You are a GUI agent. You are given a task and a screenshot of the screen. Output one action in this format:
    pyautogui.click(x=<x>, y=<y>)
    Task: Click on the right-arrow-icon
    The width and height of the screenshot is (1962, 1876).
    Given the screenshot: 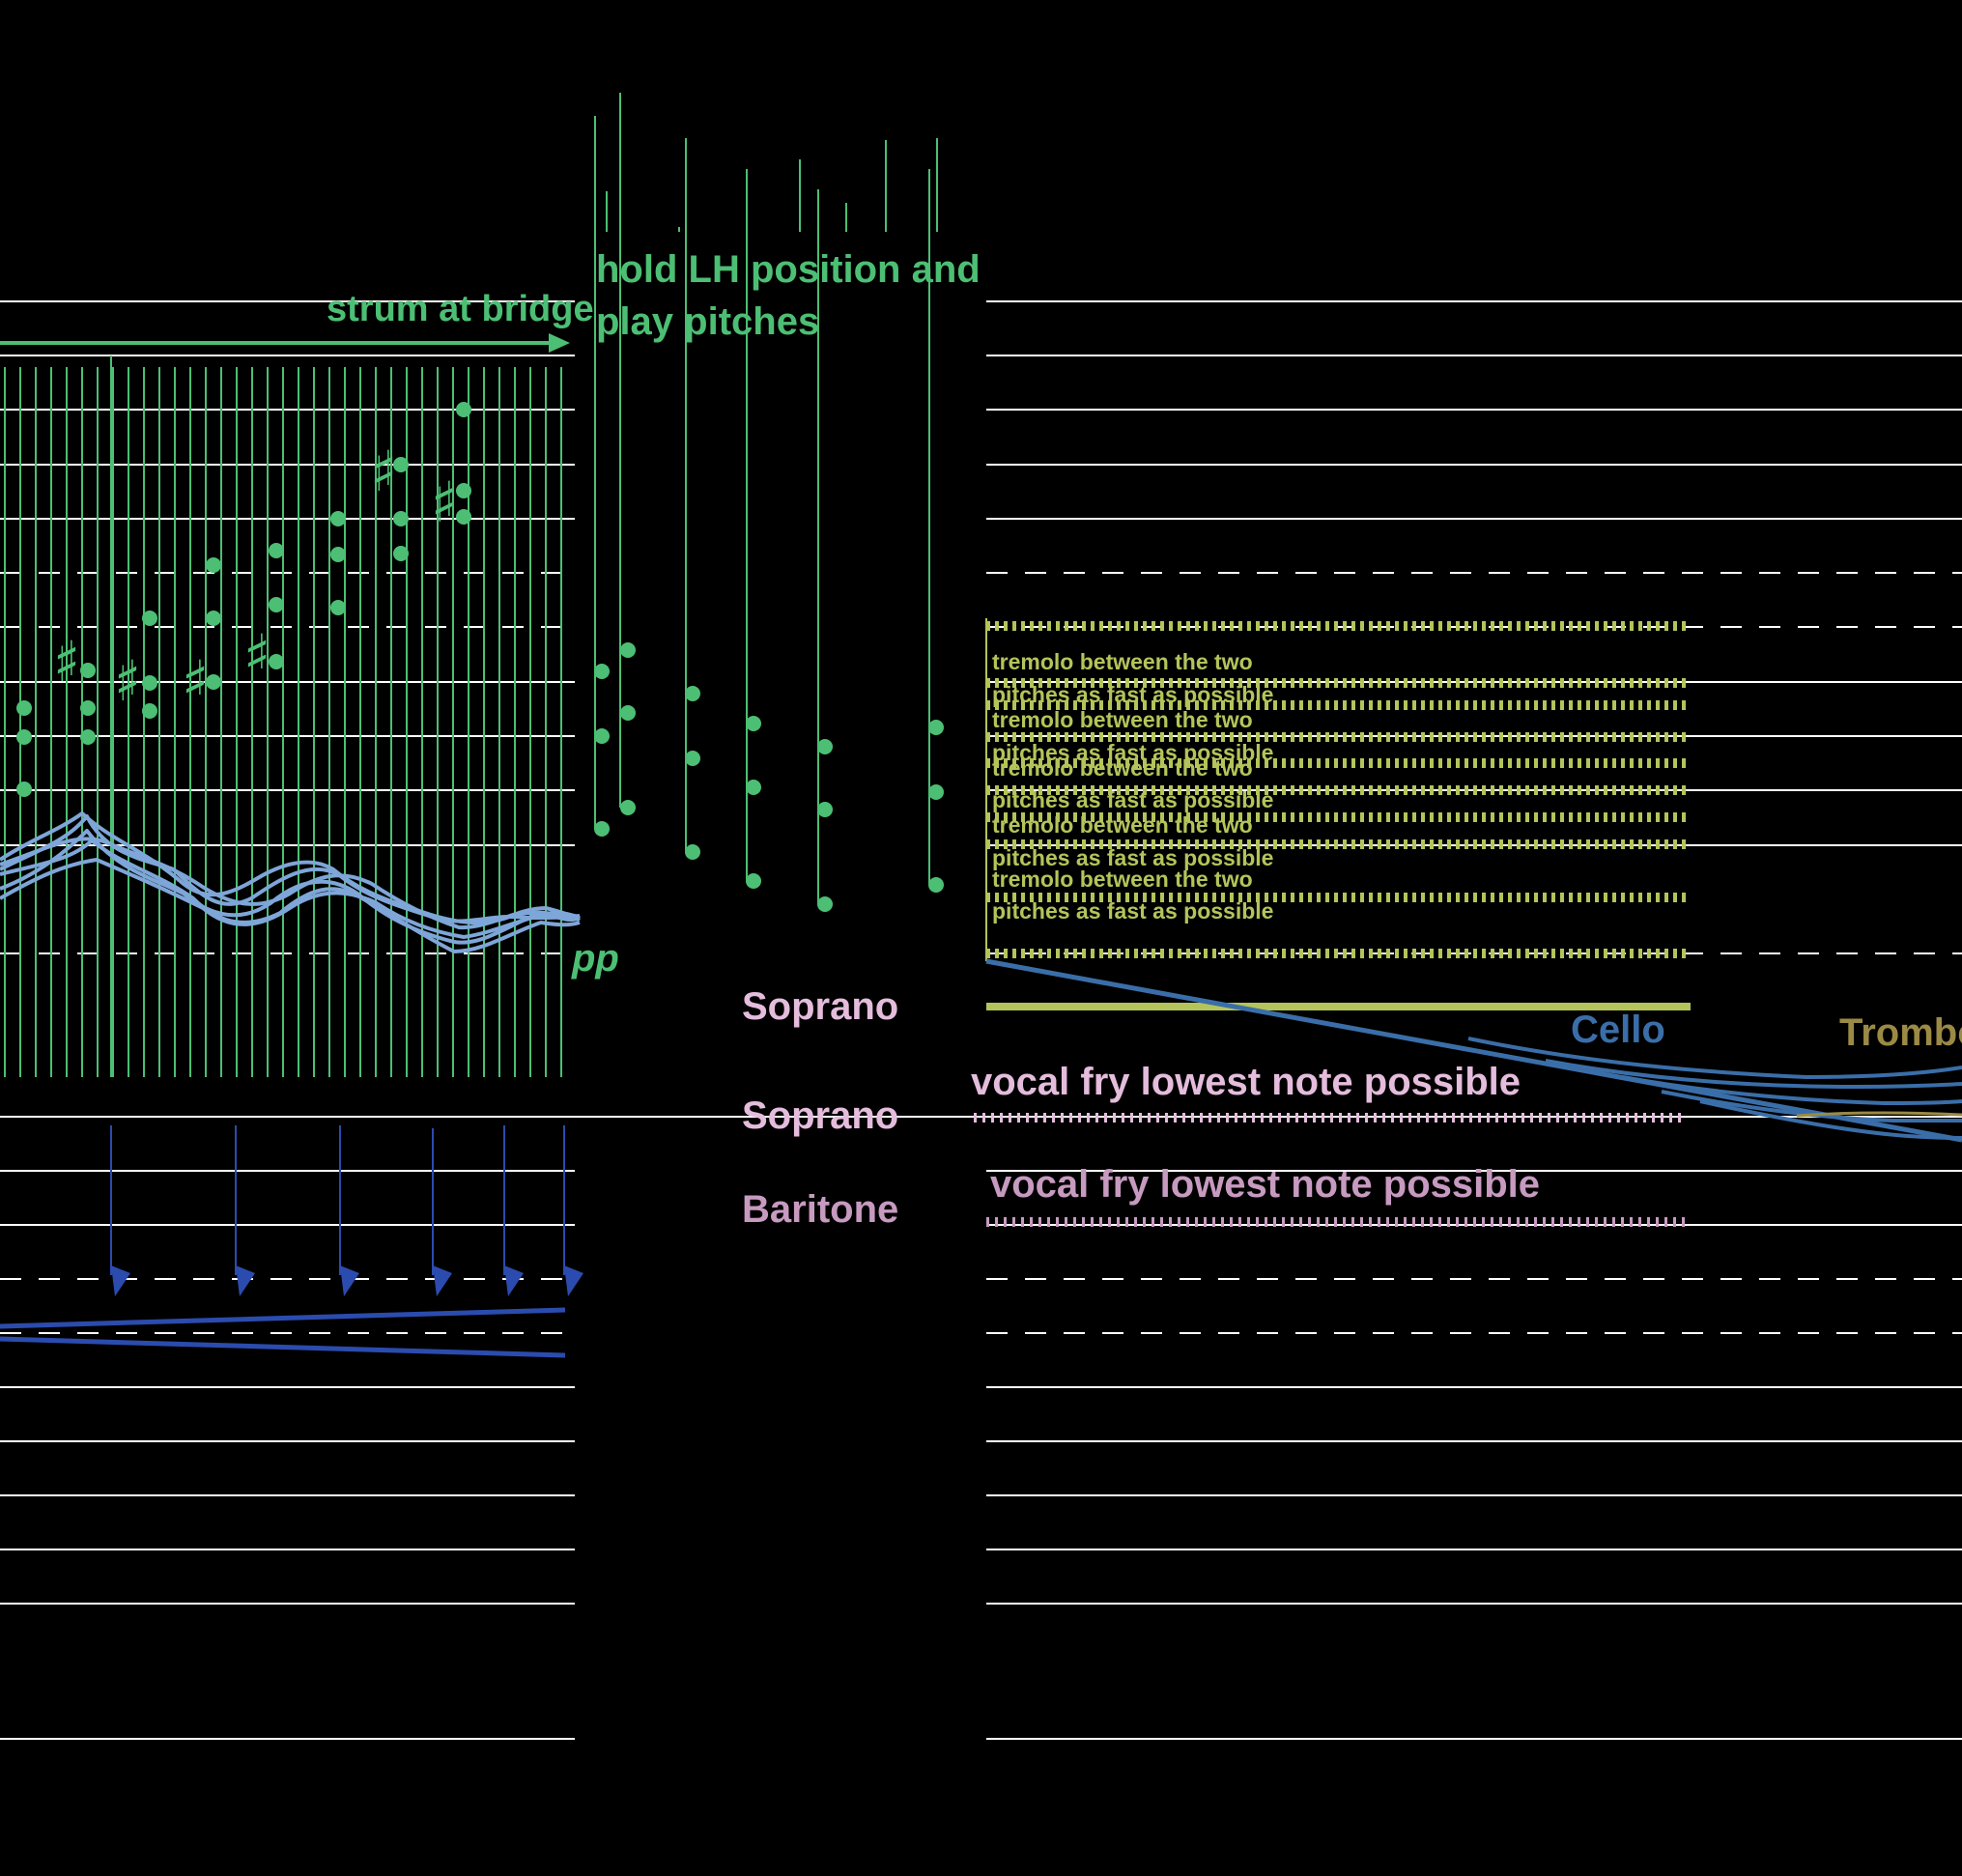 What is the action you would take?
    pyautogui.click(x=559, y=343)
    